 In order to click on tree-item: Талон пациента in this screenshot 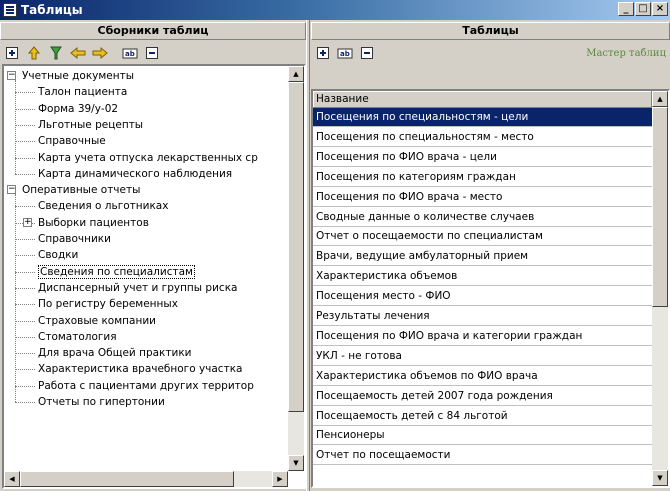, I will do `click(82, 92)`.